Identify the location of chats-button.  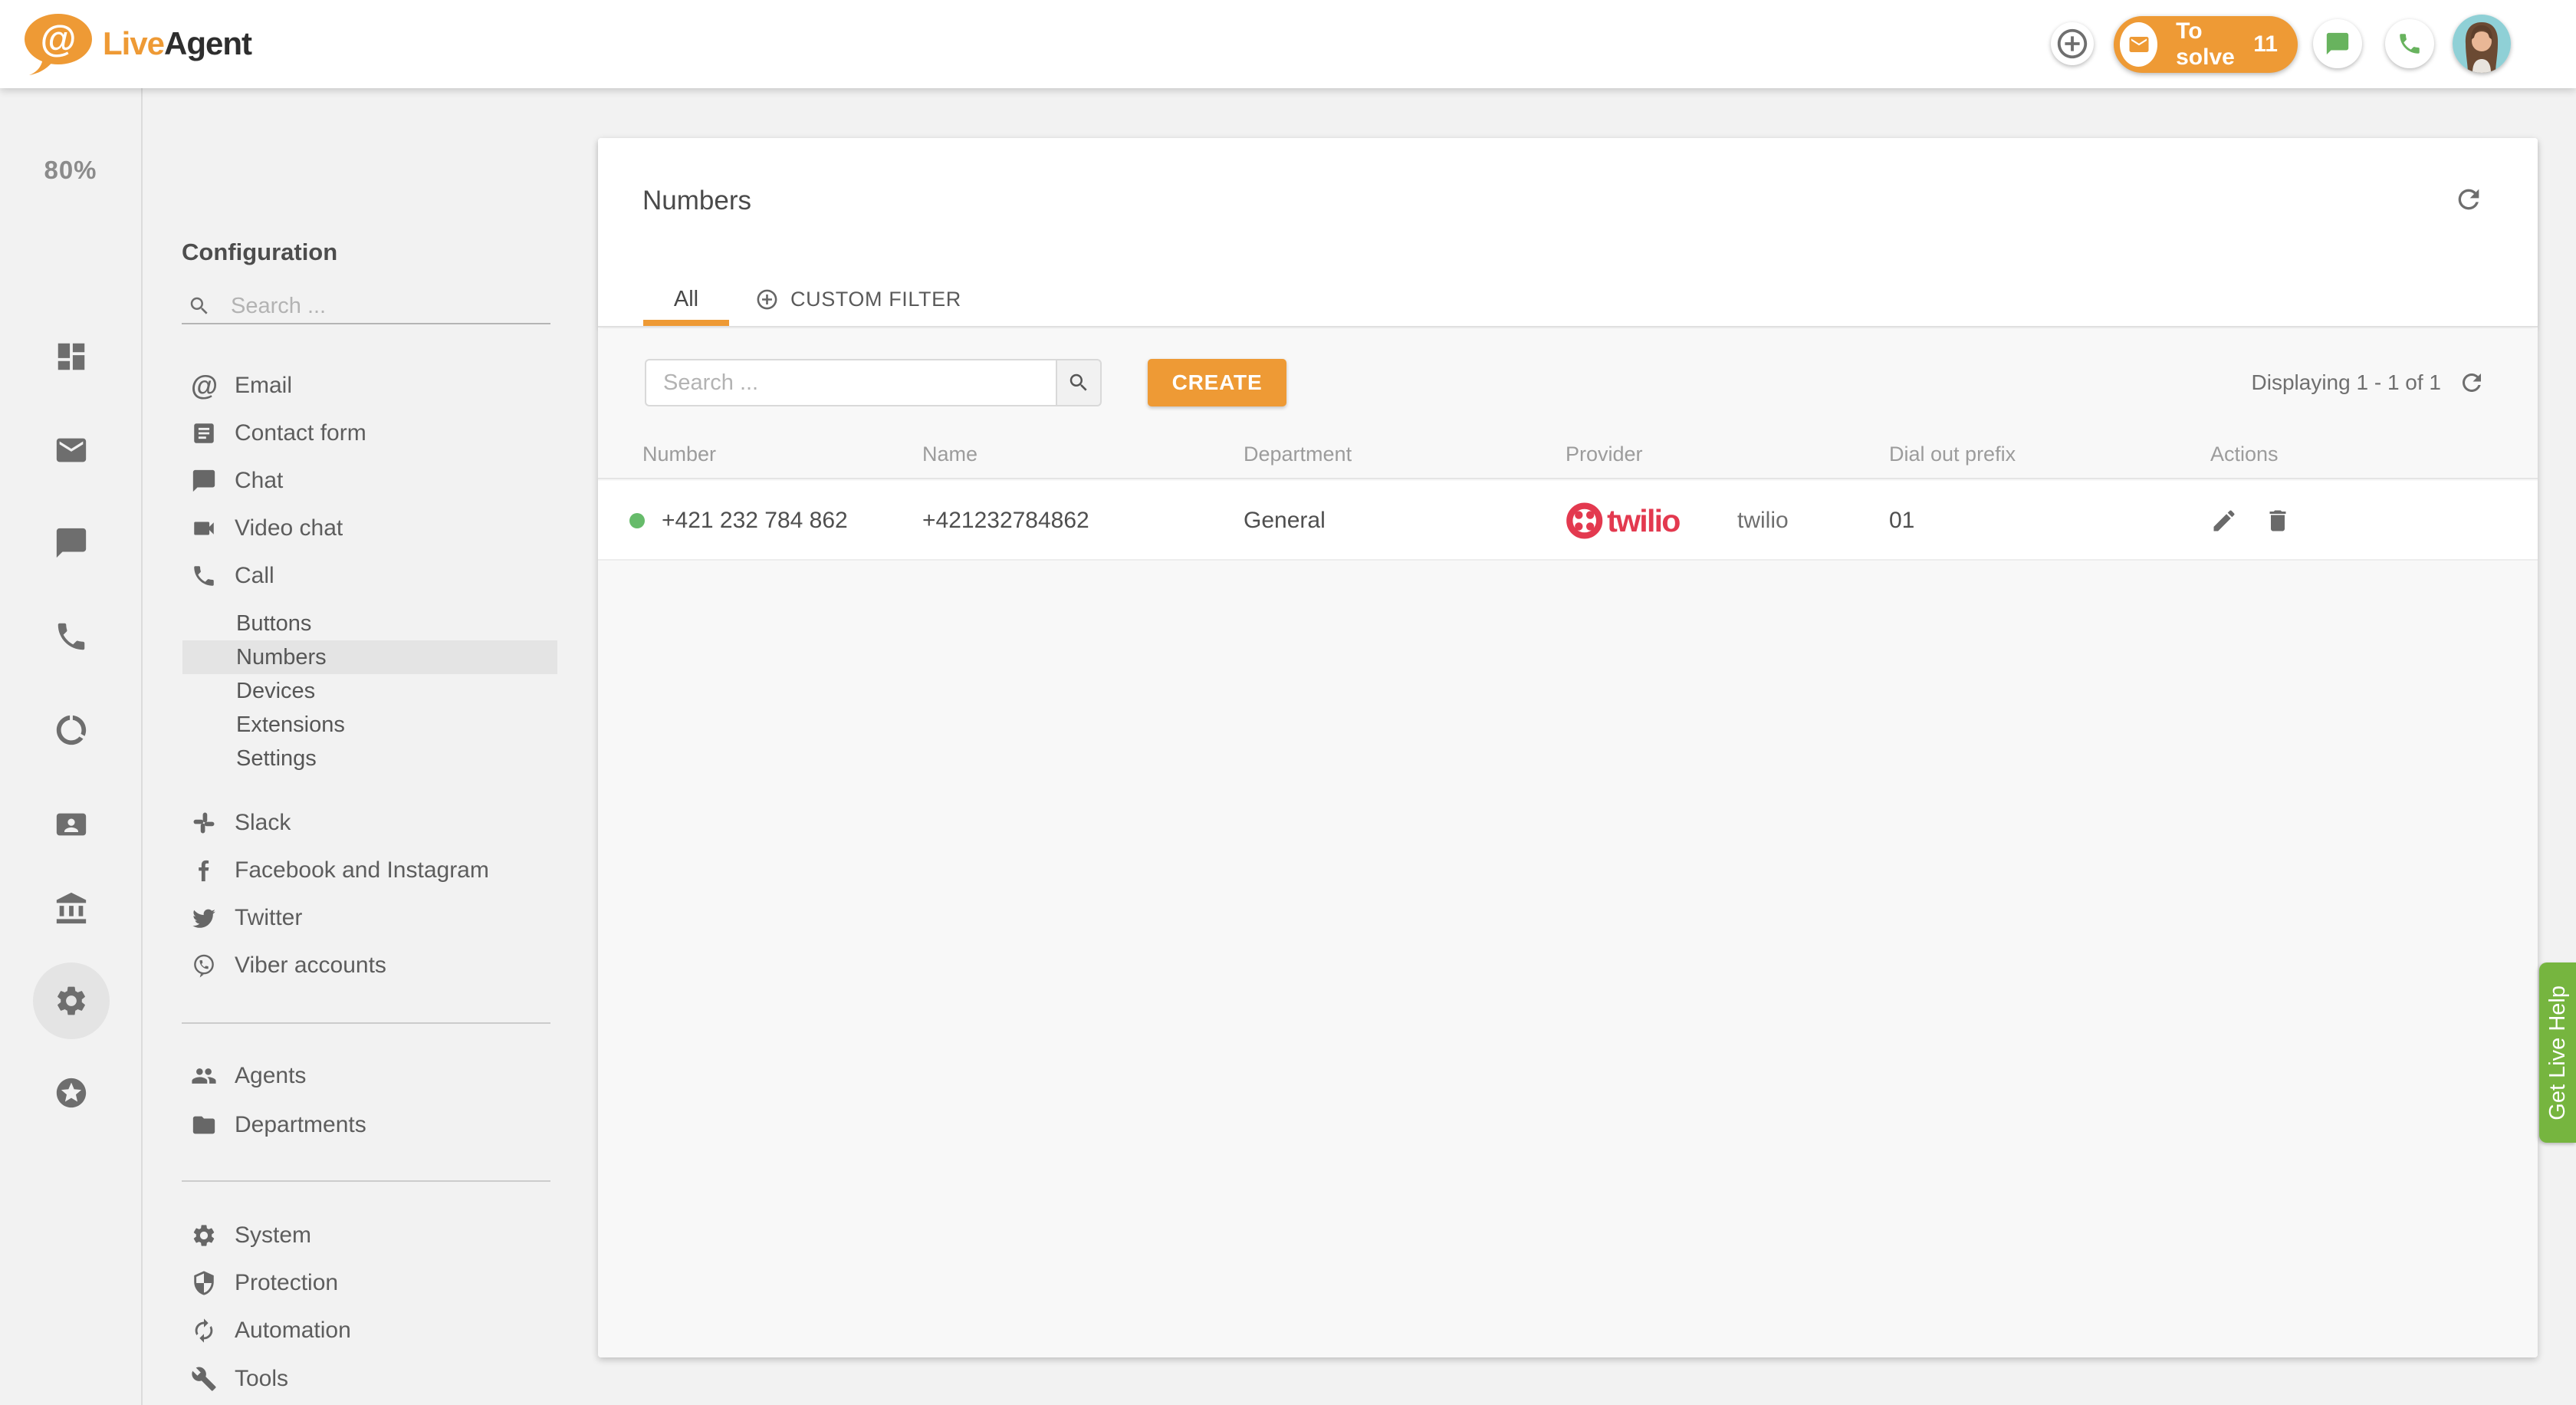
(2338, 44).